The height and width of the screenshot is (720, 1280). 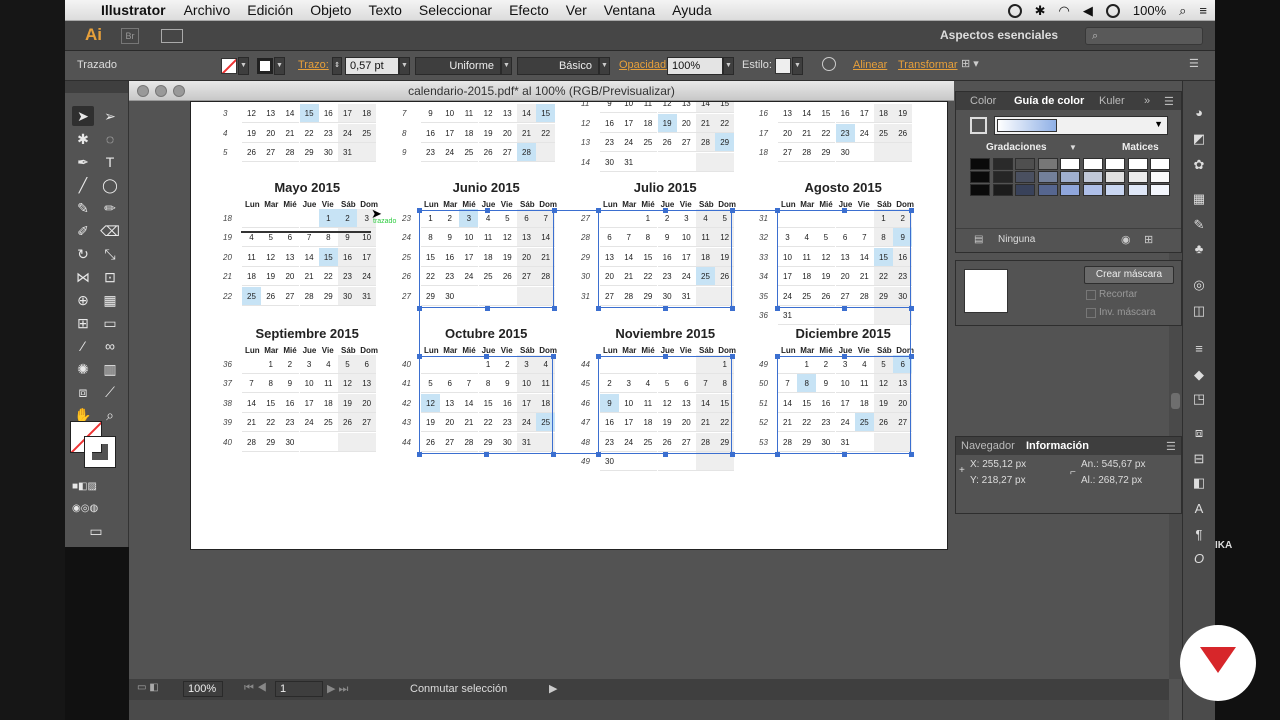 What do you see at coordinates (1112, 10) in the screenshot?
I see `timemachine-icon` at bounding box center [1112, 10].